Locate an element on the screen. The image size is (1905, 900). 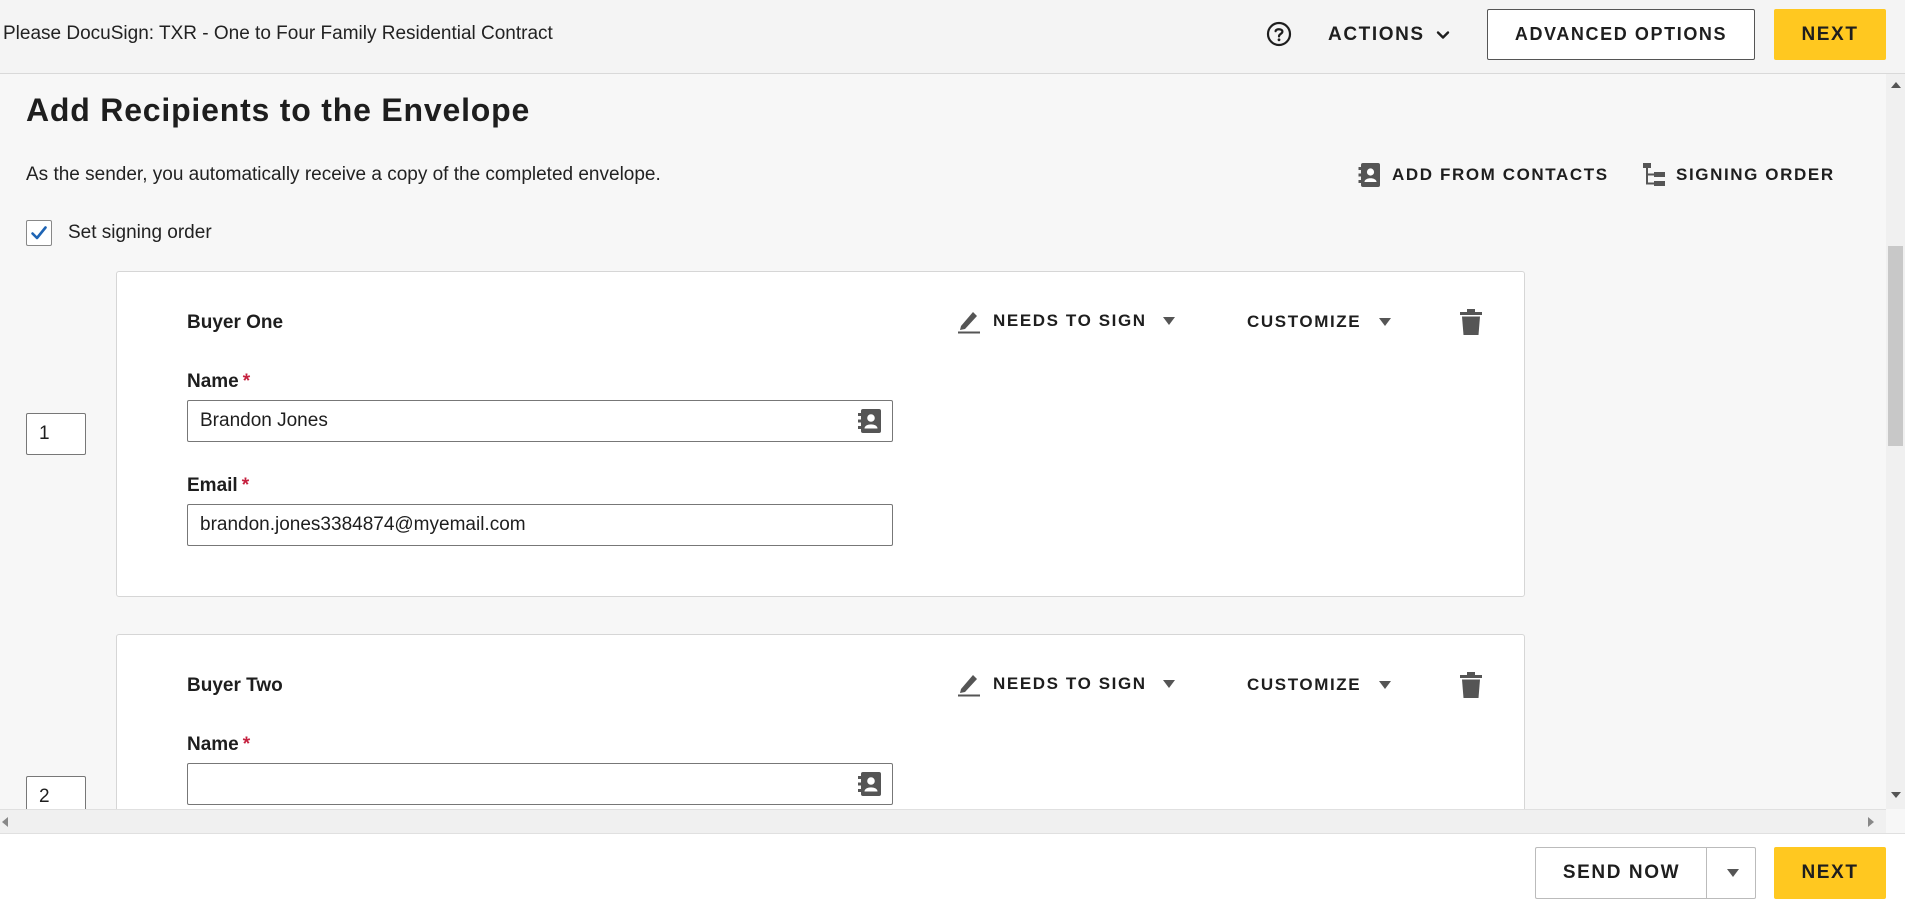
email-field-label: Email * is located at coordinates (218, 486).